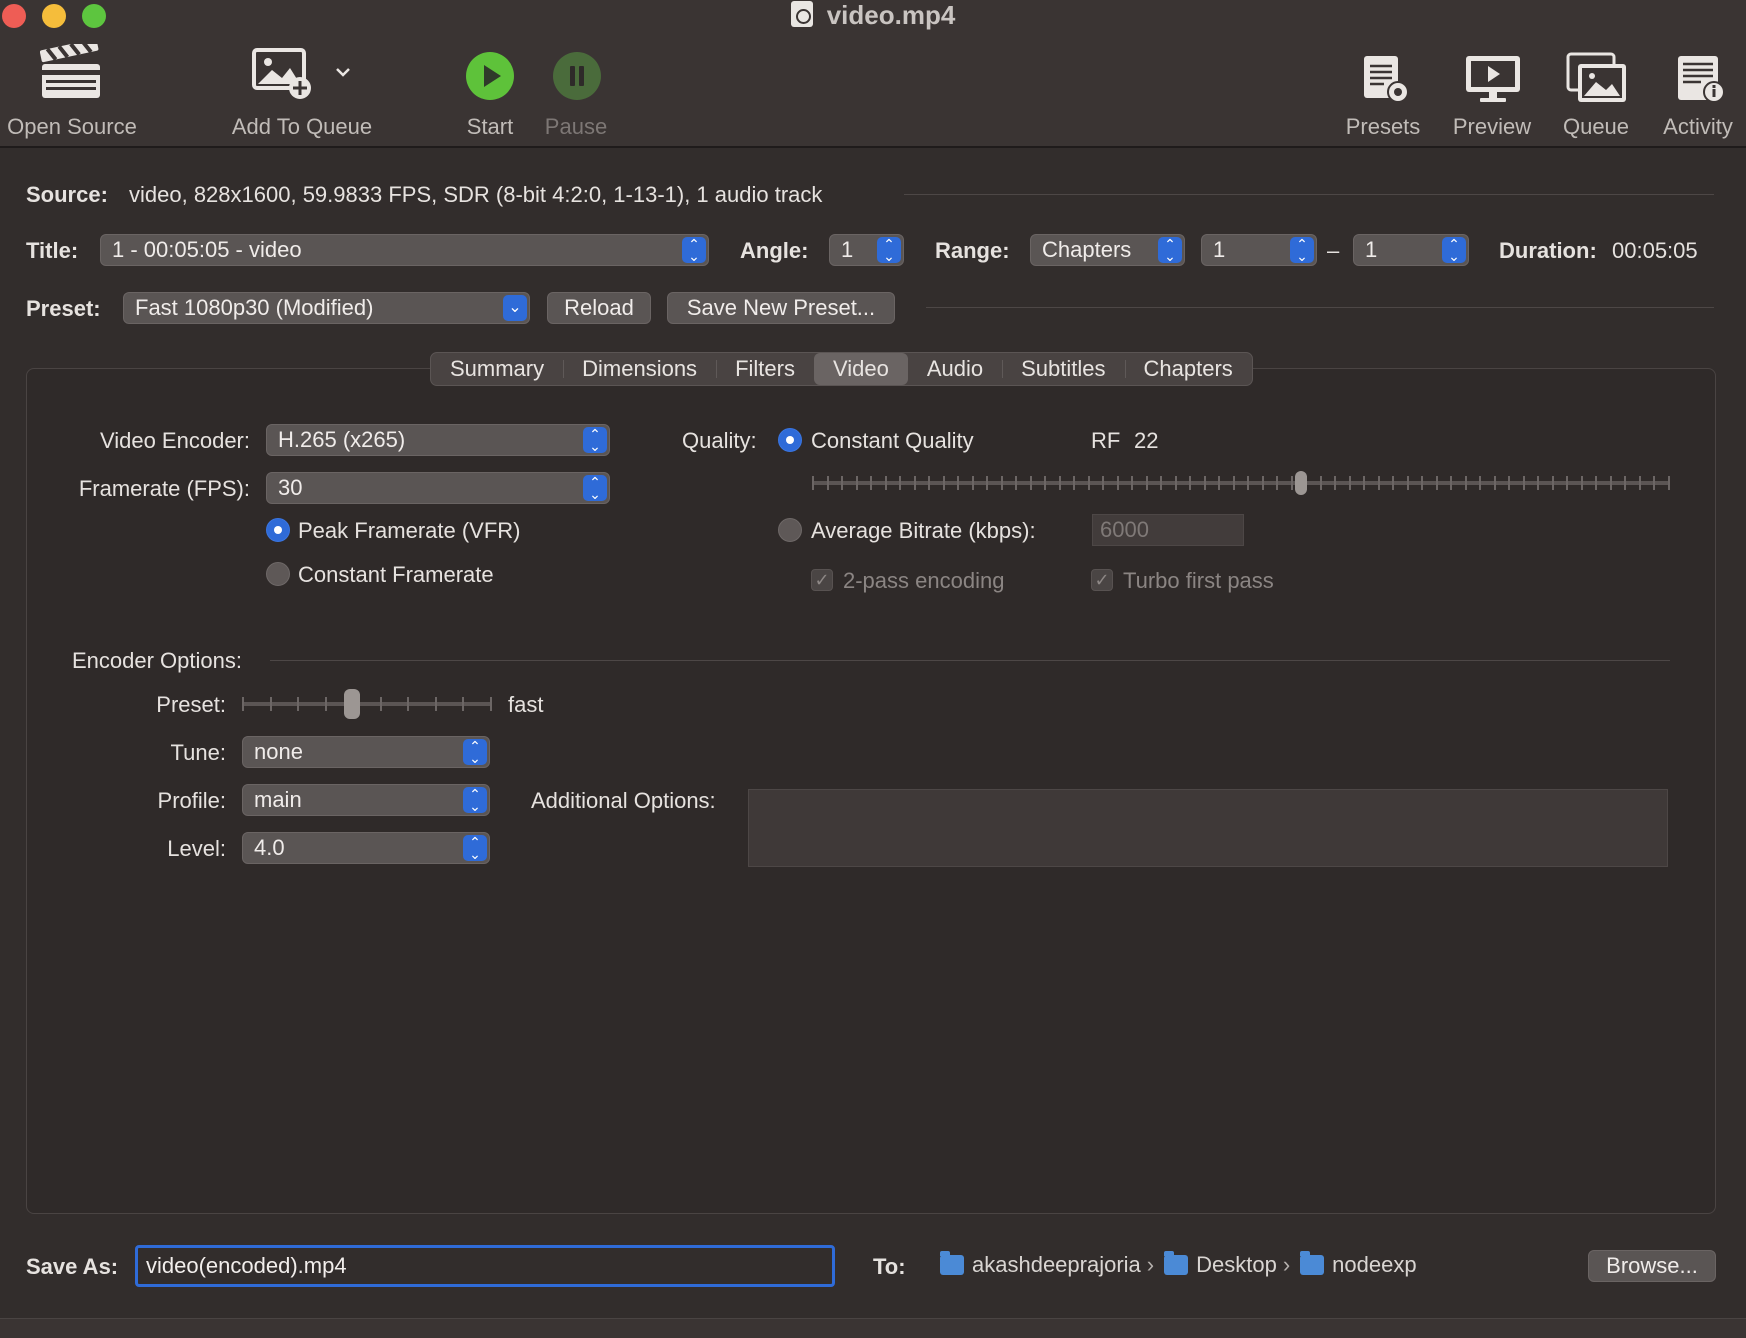 The height and width of the screenshot is (1338, 1746). Describe the element at coordinates (952, 1263) in the screenshot. I see `home-folder-icon` at that location.